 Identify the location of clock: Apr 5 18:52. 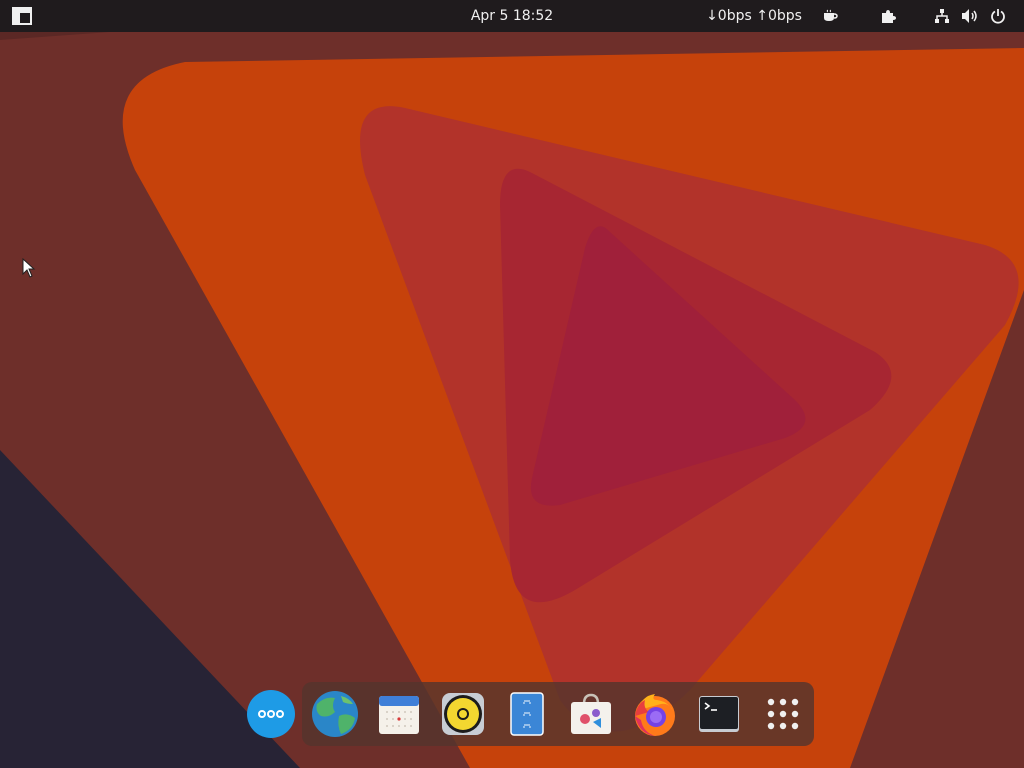
(512, 16).